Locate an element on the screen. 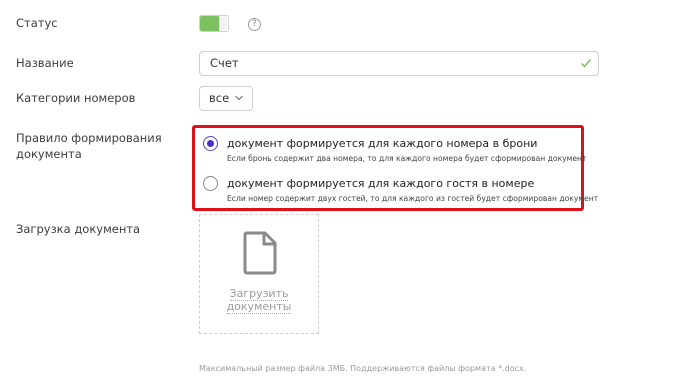 This screenshot has height=380, width=700. name-input: Счет is located at coordinates (399, 63).